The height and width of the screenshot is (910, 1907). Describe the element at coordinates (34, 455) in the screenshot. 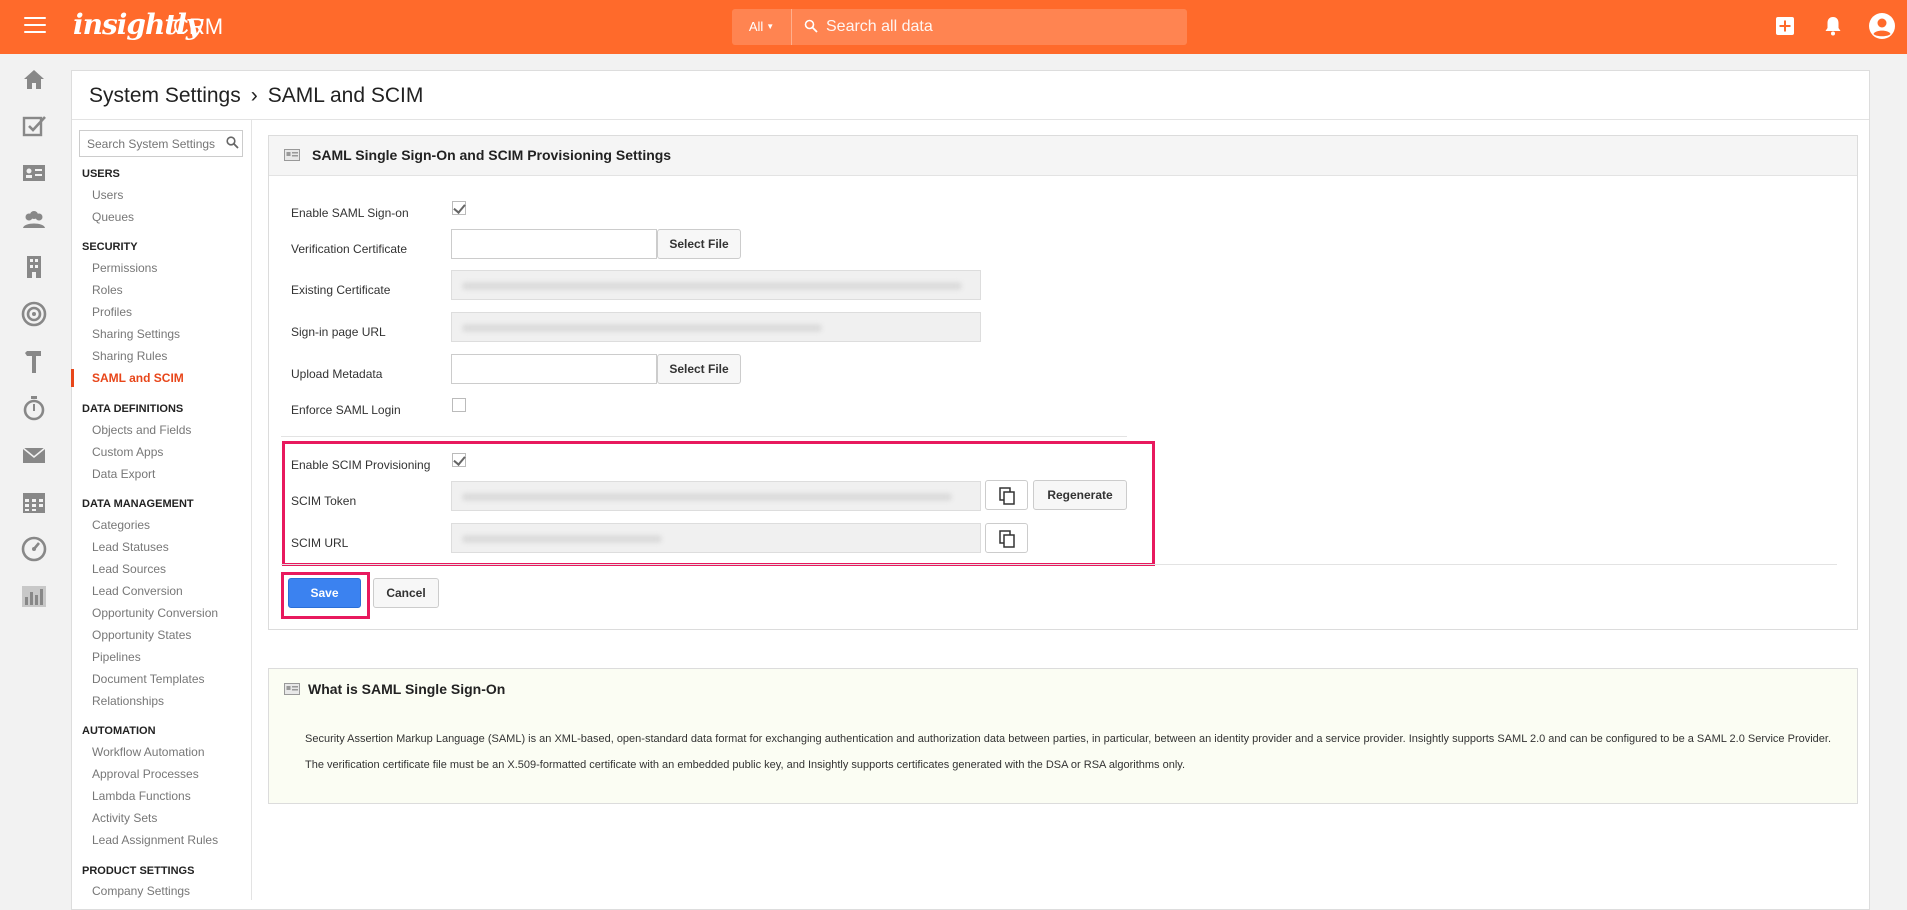

I see `email-icon` at that location.